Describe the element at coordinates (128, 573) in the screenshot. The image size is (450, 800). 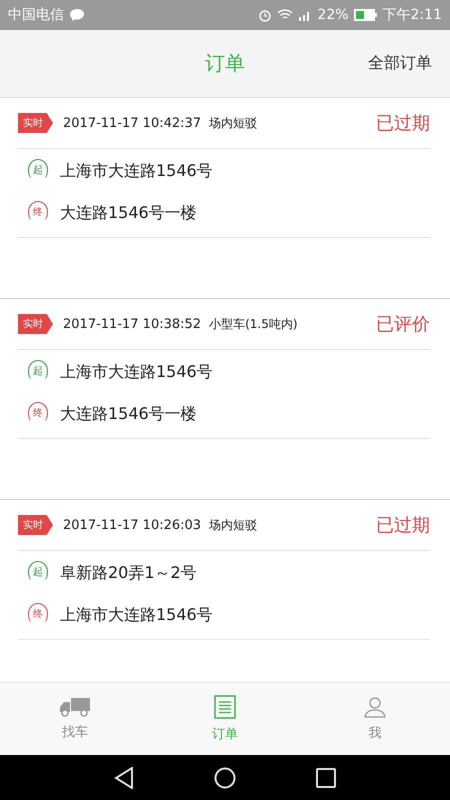
I see `start-address: 阜新路20弄1～2号` at that location.